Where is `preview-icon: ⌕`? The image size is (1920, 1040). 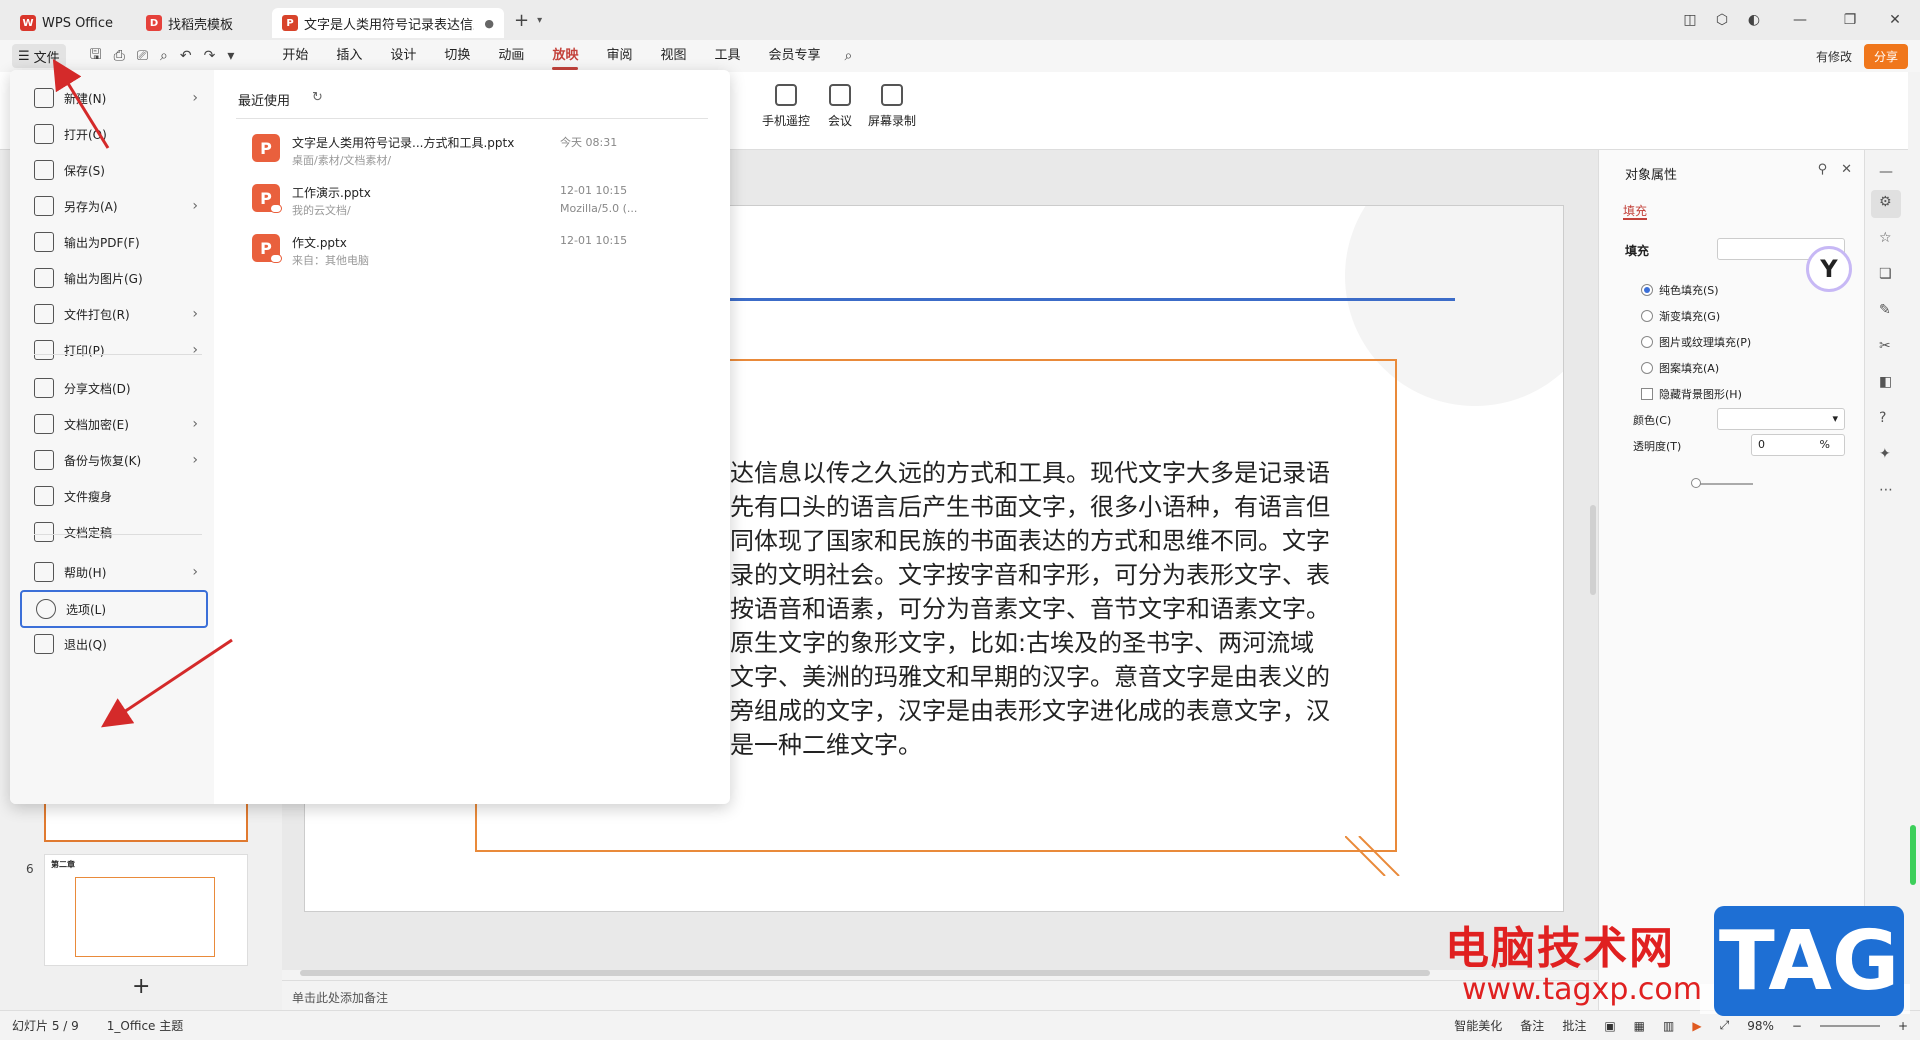
preview-icon: ⌕ is located at coordinates (164, 56).